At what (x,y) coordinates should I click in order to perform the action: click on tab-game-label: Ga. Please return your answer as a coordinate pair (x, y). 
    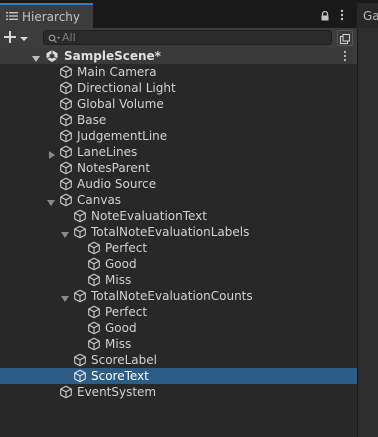
    Looking at the image, I should click on (370, 16).